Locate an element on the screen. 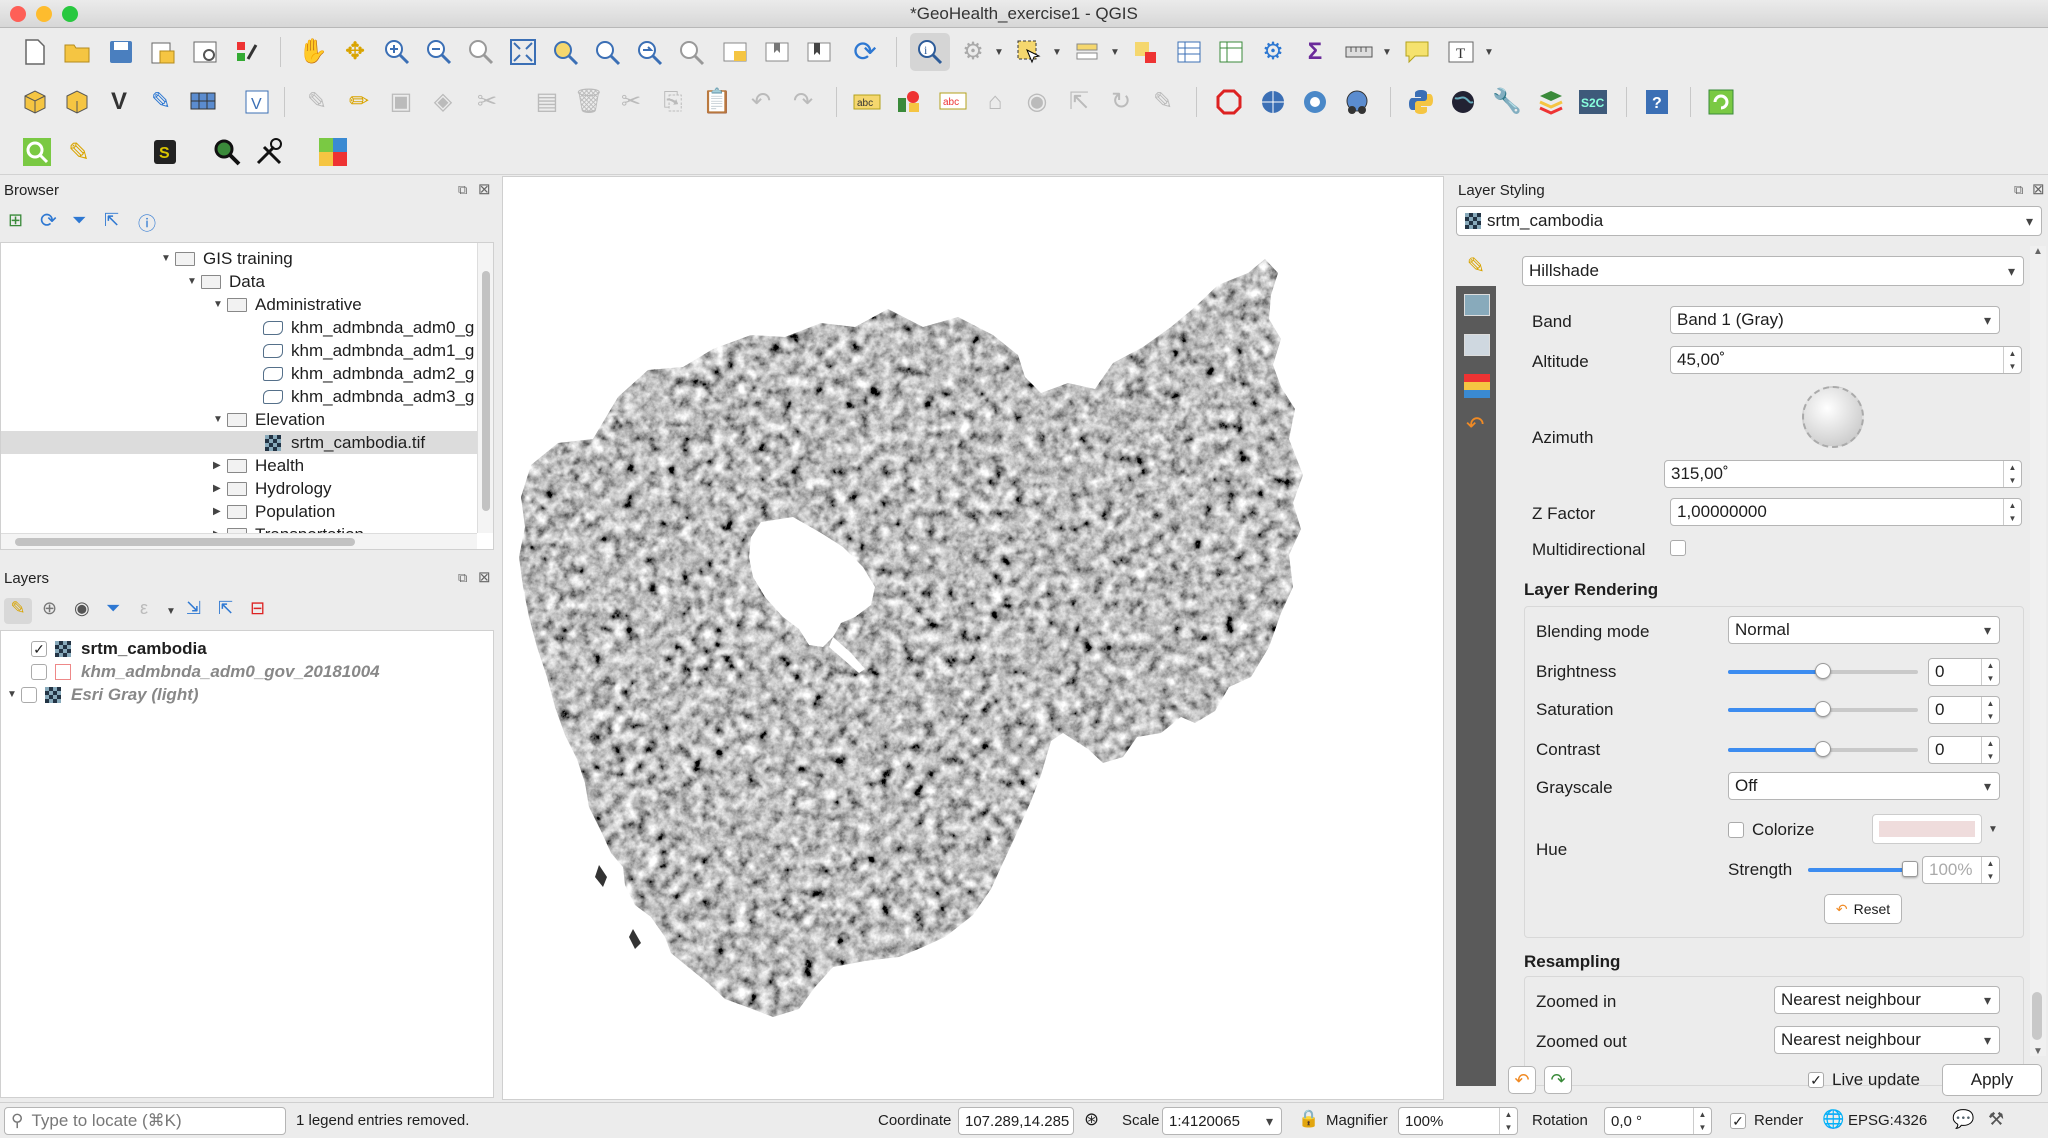 The image size is (2048, 1138). apply-button: Apply is located at coordinates (1992, 1080).